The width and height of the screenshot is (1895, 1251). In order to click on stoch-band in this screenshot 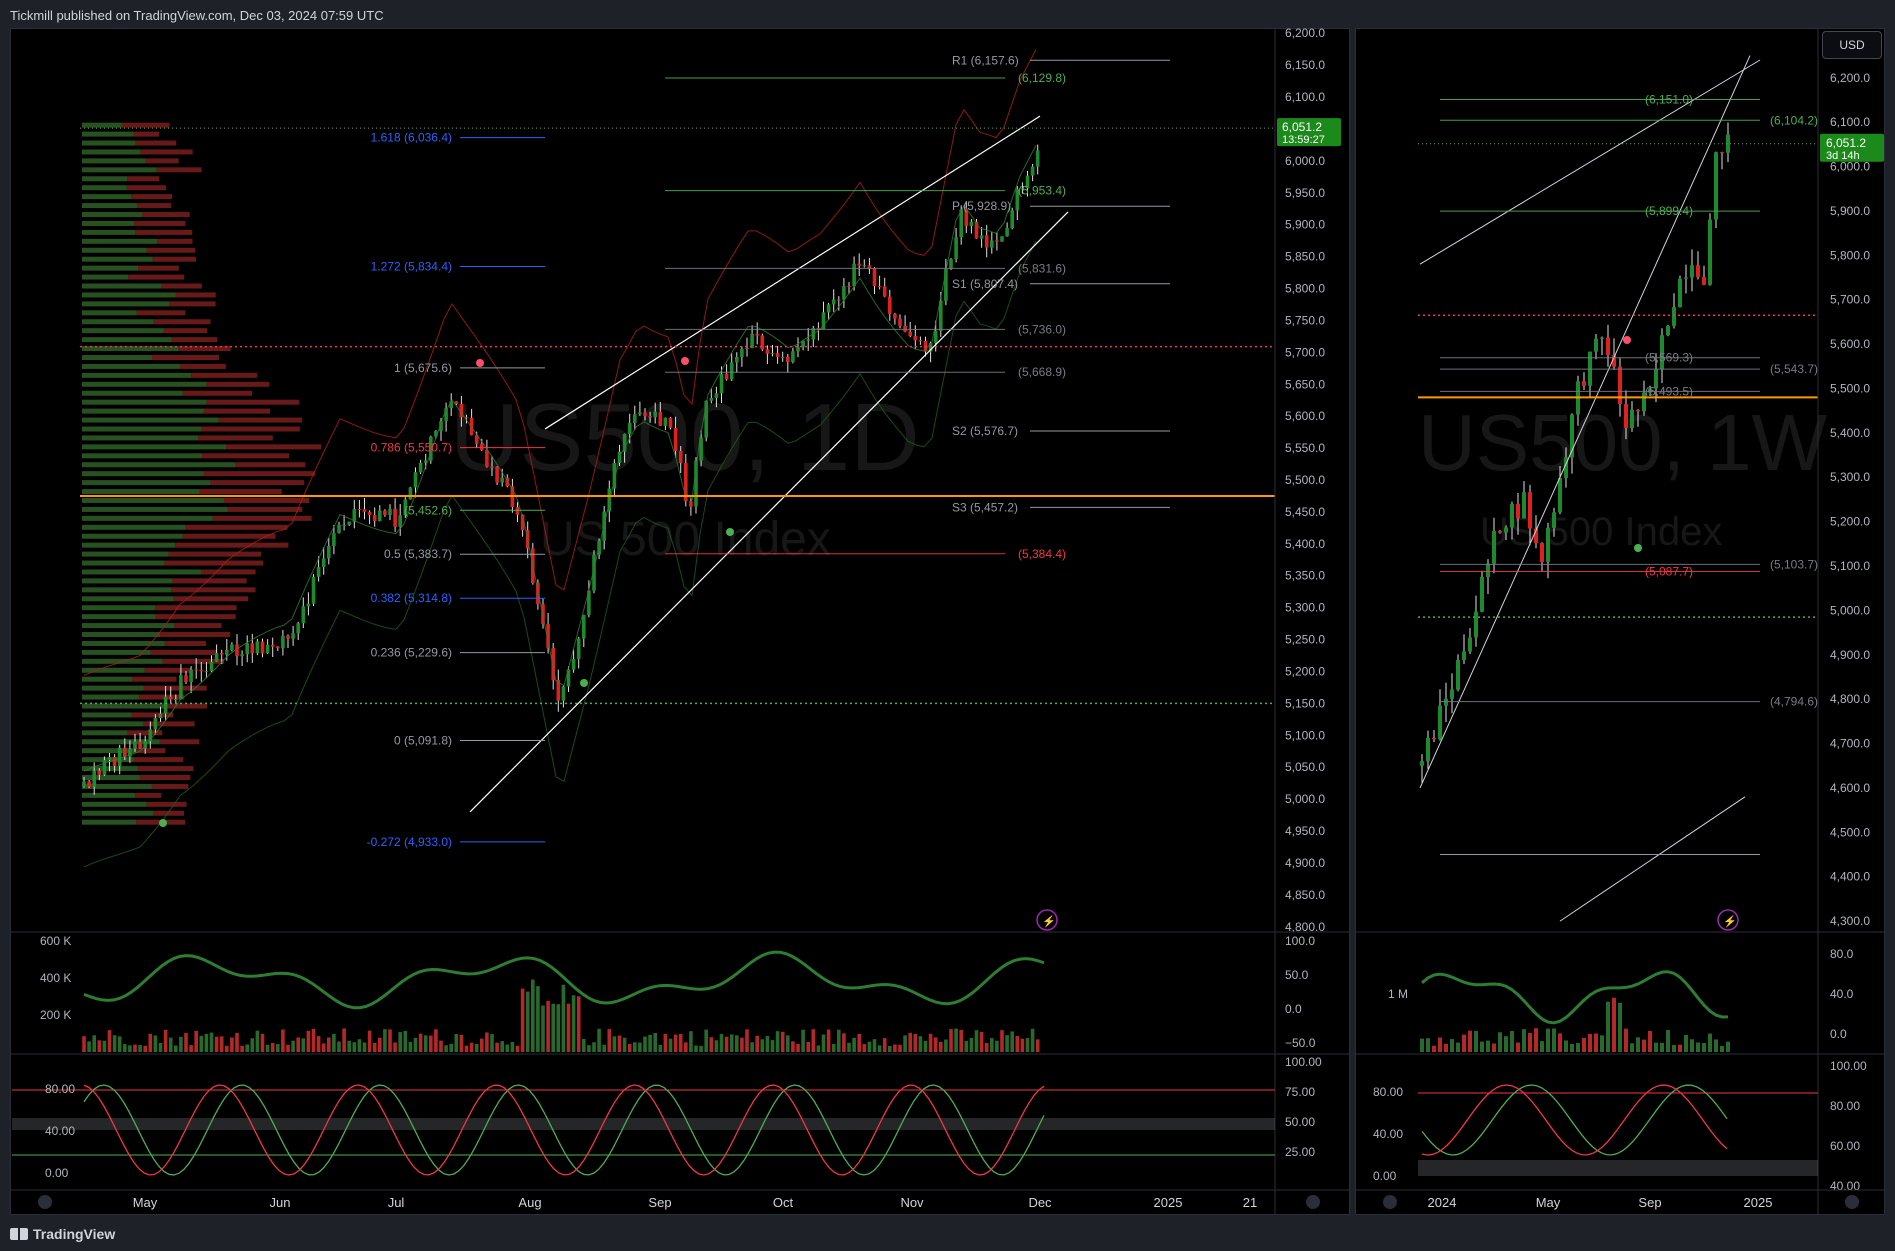, I will do `click(643, 1124)`.